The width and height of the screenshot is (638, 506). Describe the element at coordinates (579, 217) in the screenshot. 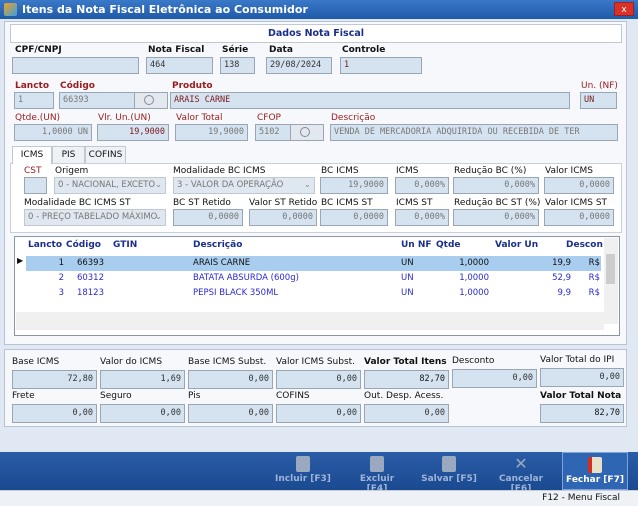

I see `vst-field: 0,0000` at that location.